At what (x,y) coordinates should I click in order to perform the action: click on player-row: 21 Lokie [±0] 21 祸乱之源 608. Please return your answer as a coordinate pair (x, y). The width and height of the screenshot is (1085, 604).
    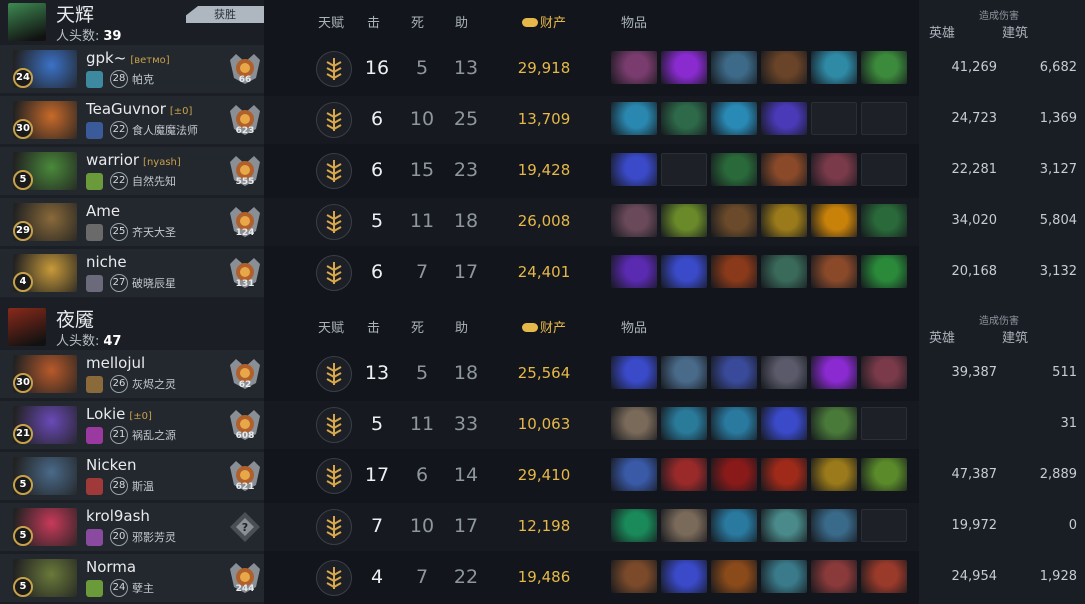
    Looking at the image, I should click on (132, 425).